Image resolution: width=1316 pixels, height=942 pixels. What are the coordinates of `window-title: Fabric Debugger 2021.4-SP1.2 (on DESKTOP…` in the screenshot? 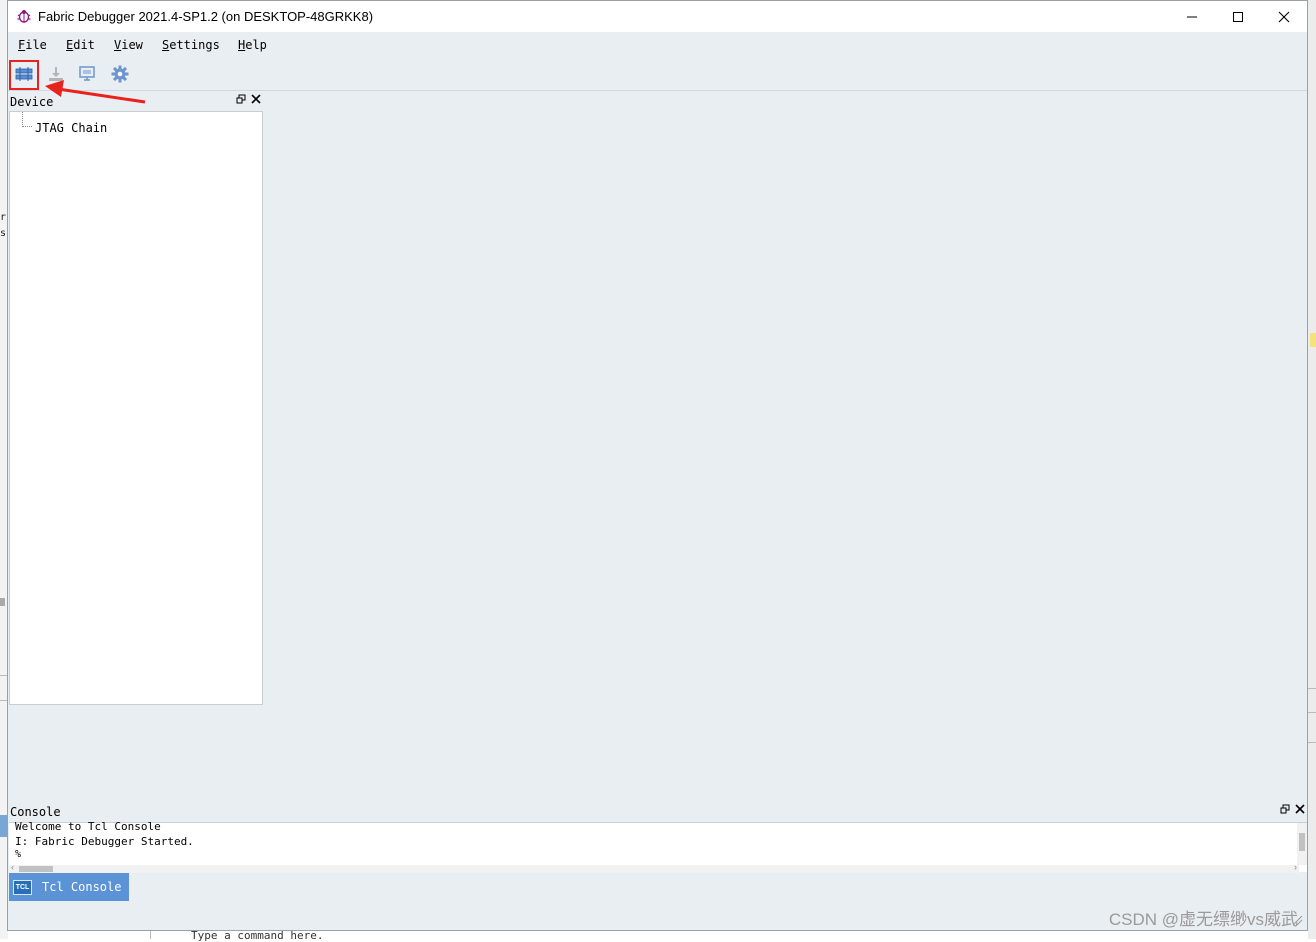 It's located at (206, 16).